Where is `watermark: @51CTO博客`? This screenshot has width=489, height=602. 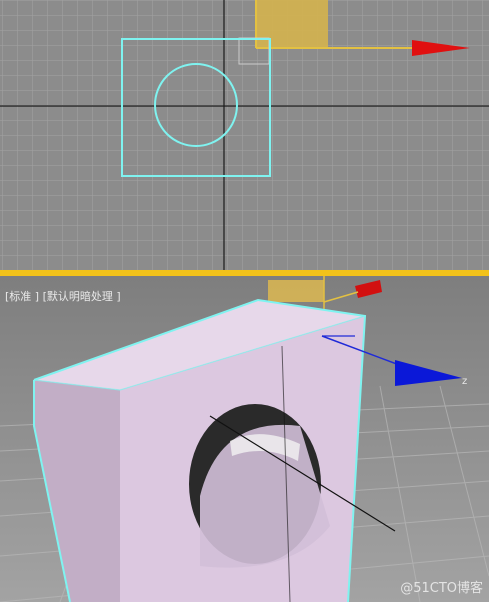
watermark: @51CTO博客 is located at coordinates (441, 588).